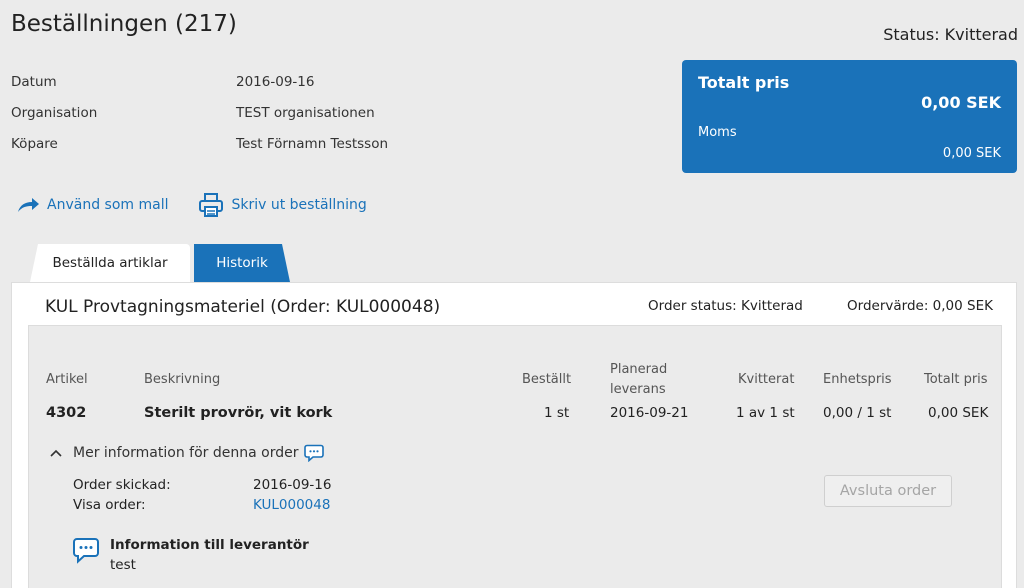 The width and height of the screenshot is (1024, 588). Describe the element at coordinates (299, 205) in the screenshot. I see `print-order-label: Skriv ut beställning` at that location.